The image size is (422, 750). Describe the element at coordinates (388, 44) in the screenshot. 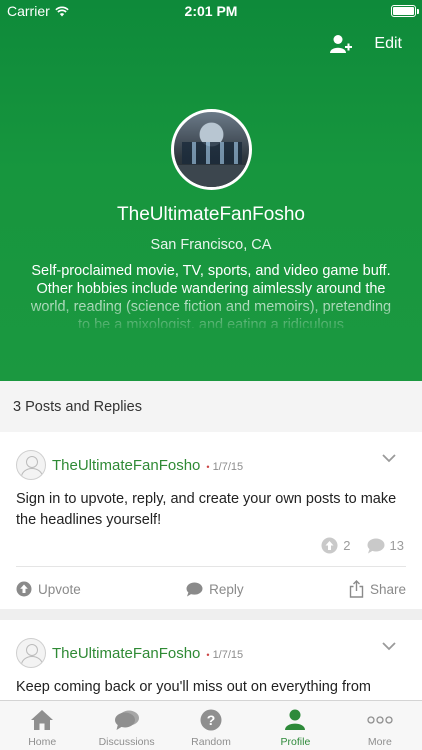

I see `edit-button: Edit` at that location.